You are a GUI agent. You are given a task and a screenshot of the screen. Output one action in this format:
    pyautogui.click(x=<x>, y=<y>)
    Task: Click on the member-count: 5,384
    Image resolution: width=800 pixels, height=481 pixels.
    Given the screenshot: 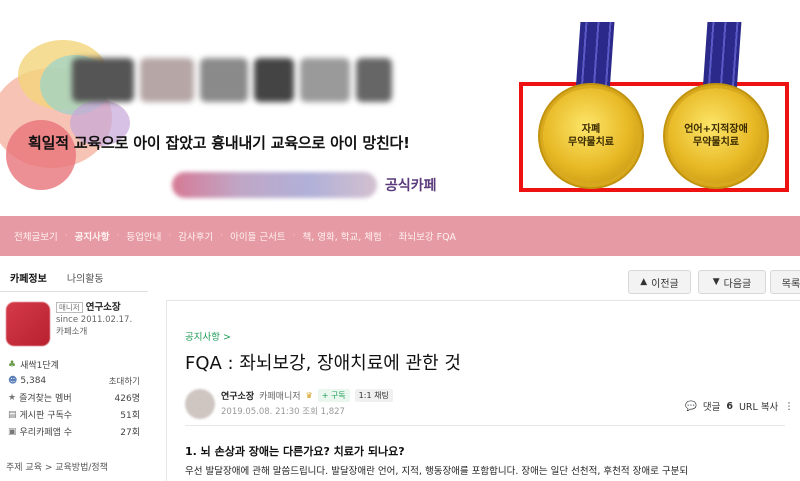 What is the action you would take?
    pyautogui.click(x=33, y=381)
    